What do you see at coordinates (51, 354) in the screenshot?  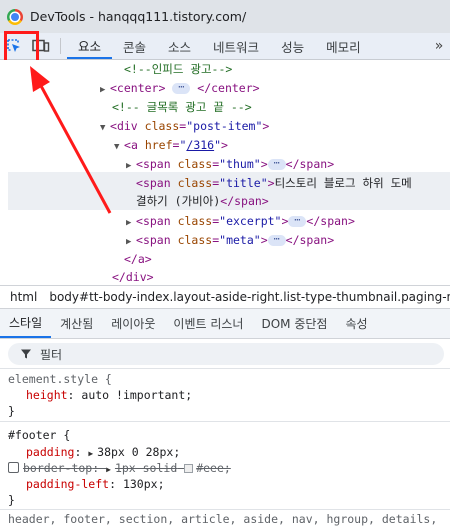 I see `filter-placeholder: 필터` at bounding box center [51, 354].